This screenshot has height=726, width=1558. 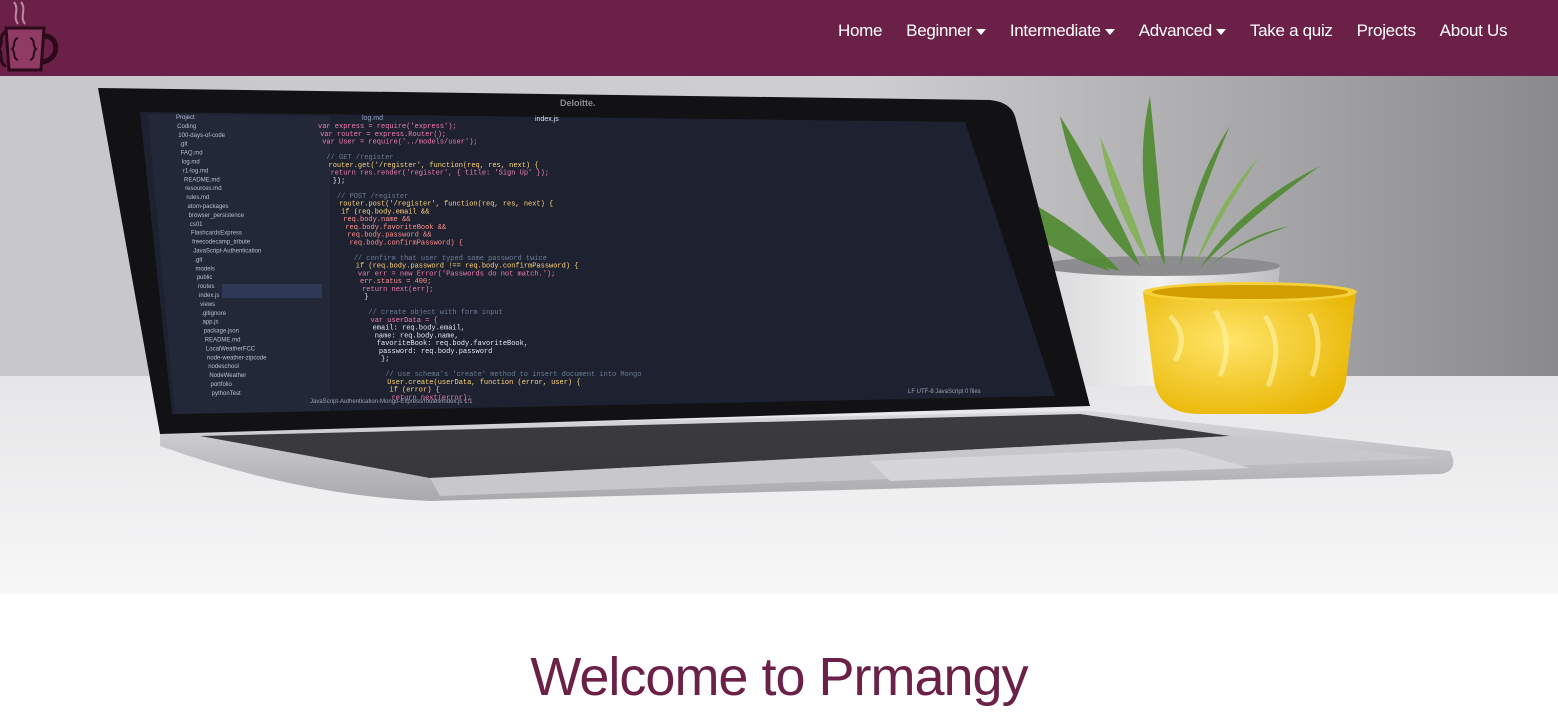 I want to click on nav-advanced-label: Advanced, so click(x=1175, y=30).